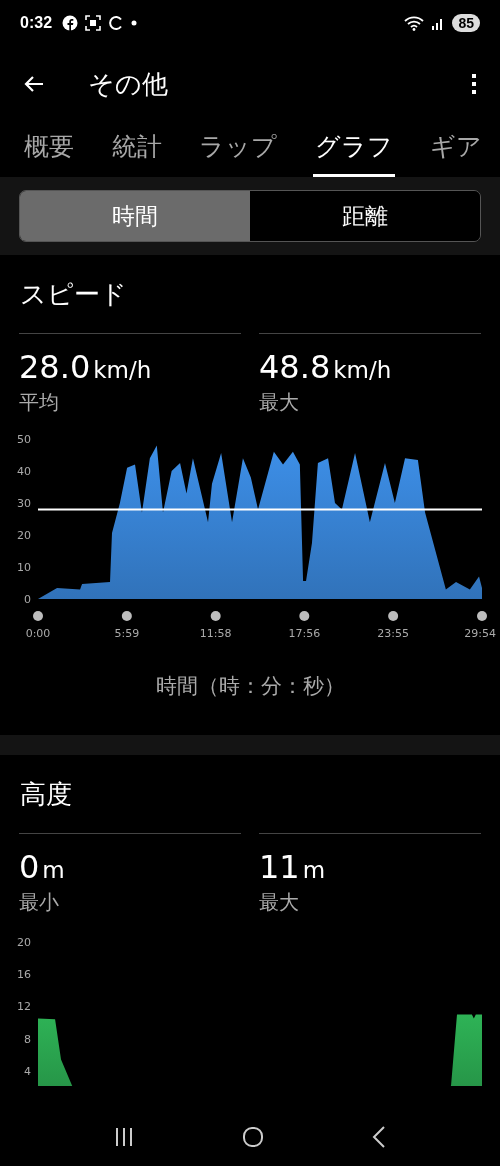 The image size is (500, 1166). Describe the element at coordinates (49, 147) in the screenshot. I see `tab: 概要` at that location.